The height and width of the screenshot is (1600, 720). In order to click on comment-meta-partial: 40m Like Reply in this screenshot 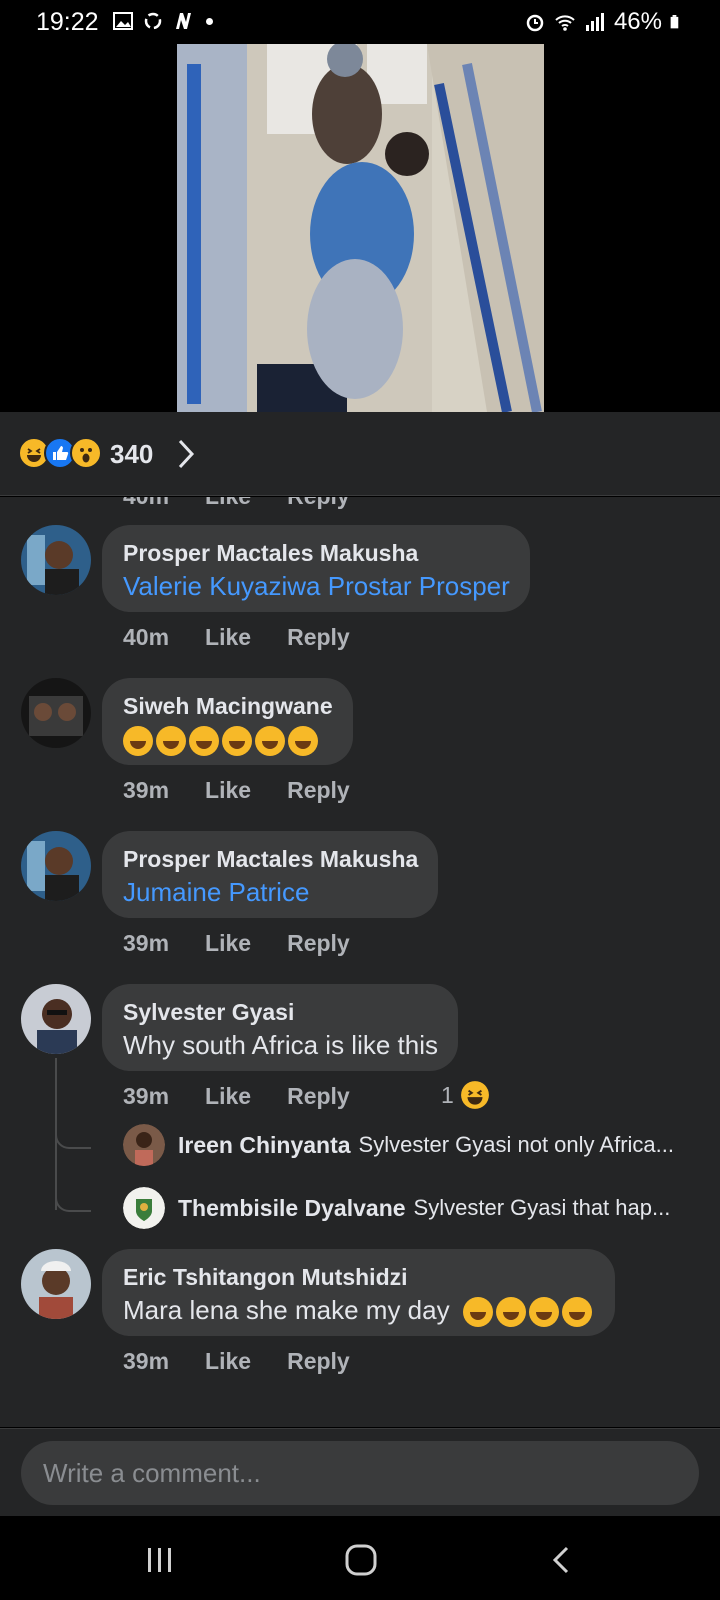, I will do `click(236, 503)`.